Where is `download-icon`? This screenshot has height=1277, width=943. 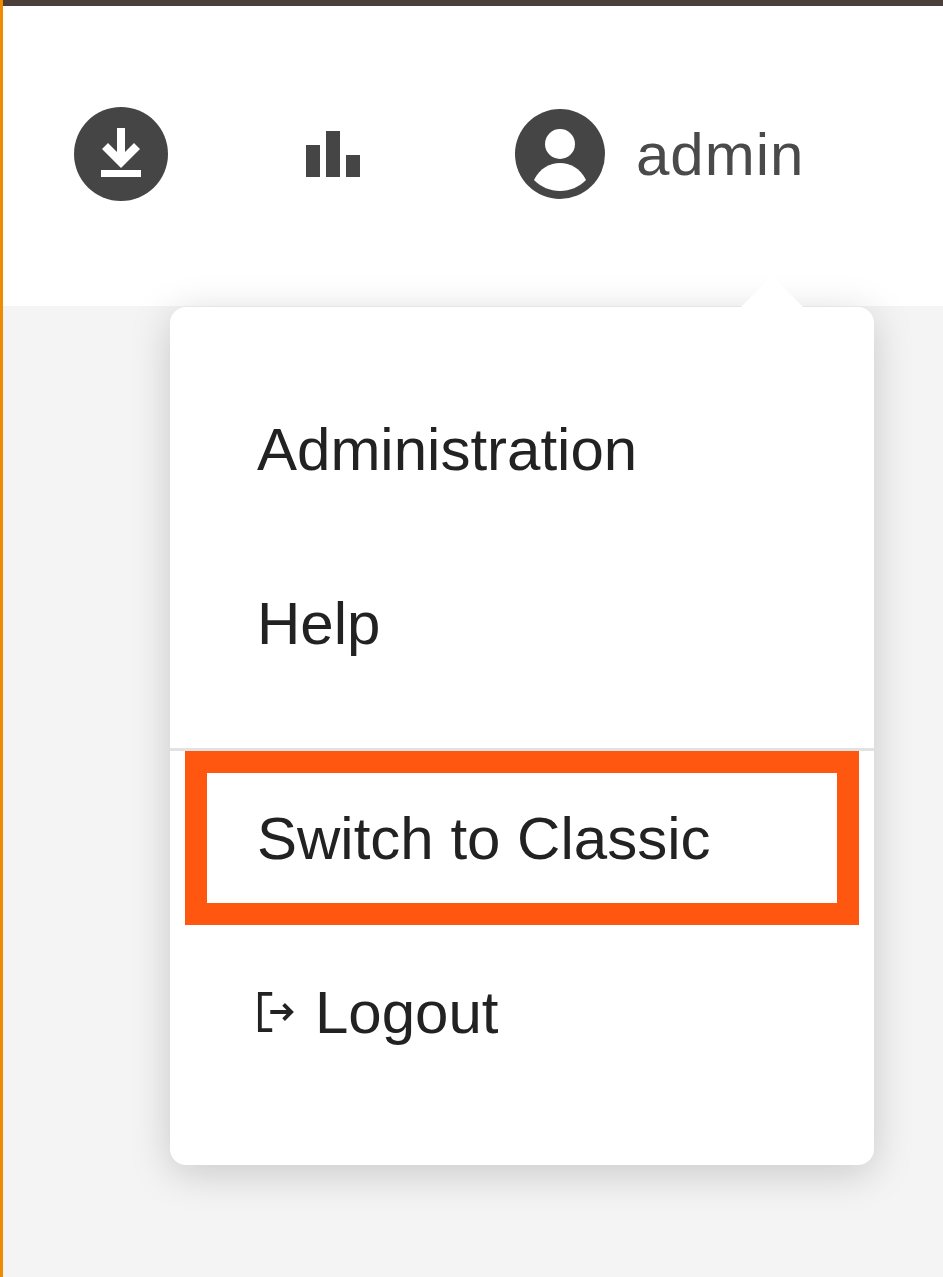
download-icon is located at coordinates (121, 154).